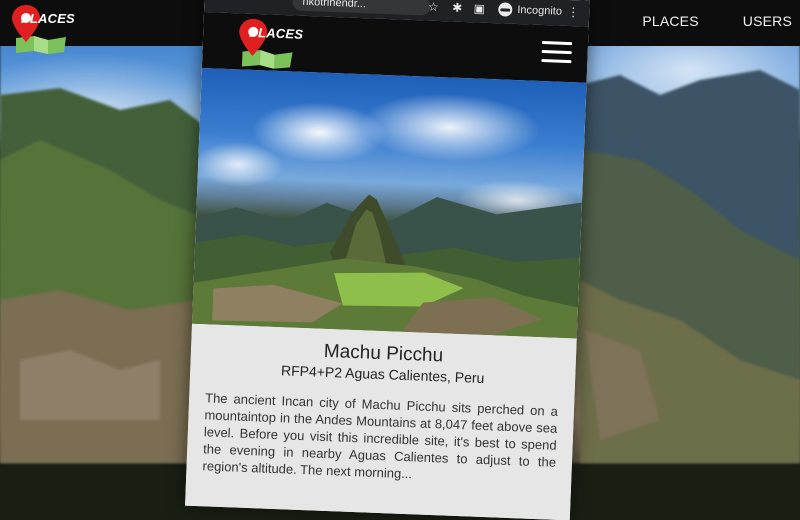 The height and width of the screenshot is (520, 800). Describe the element at coordinates (717, 21) in the screenshot. I see `background-nav-links: PLACES USERS` at that location.